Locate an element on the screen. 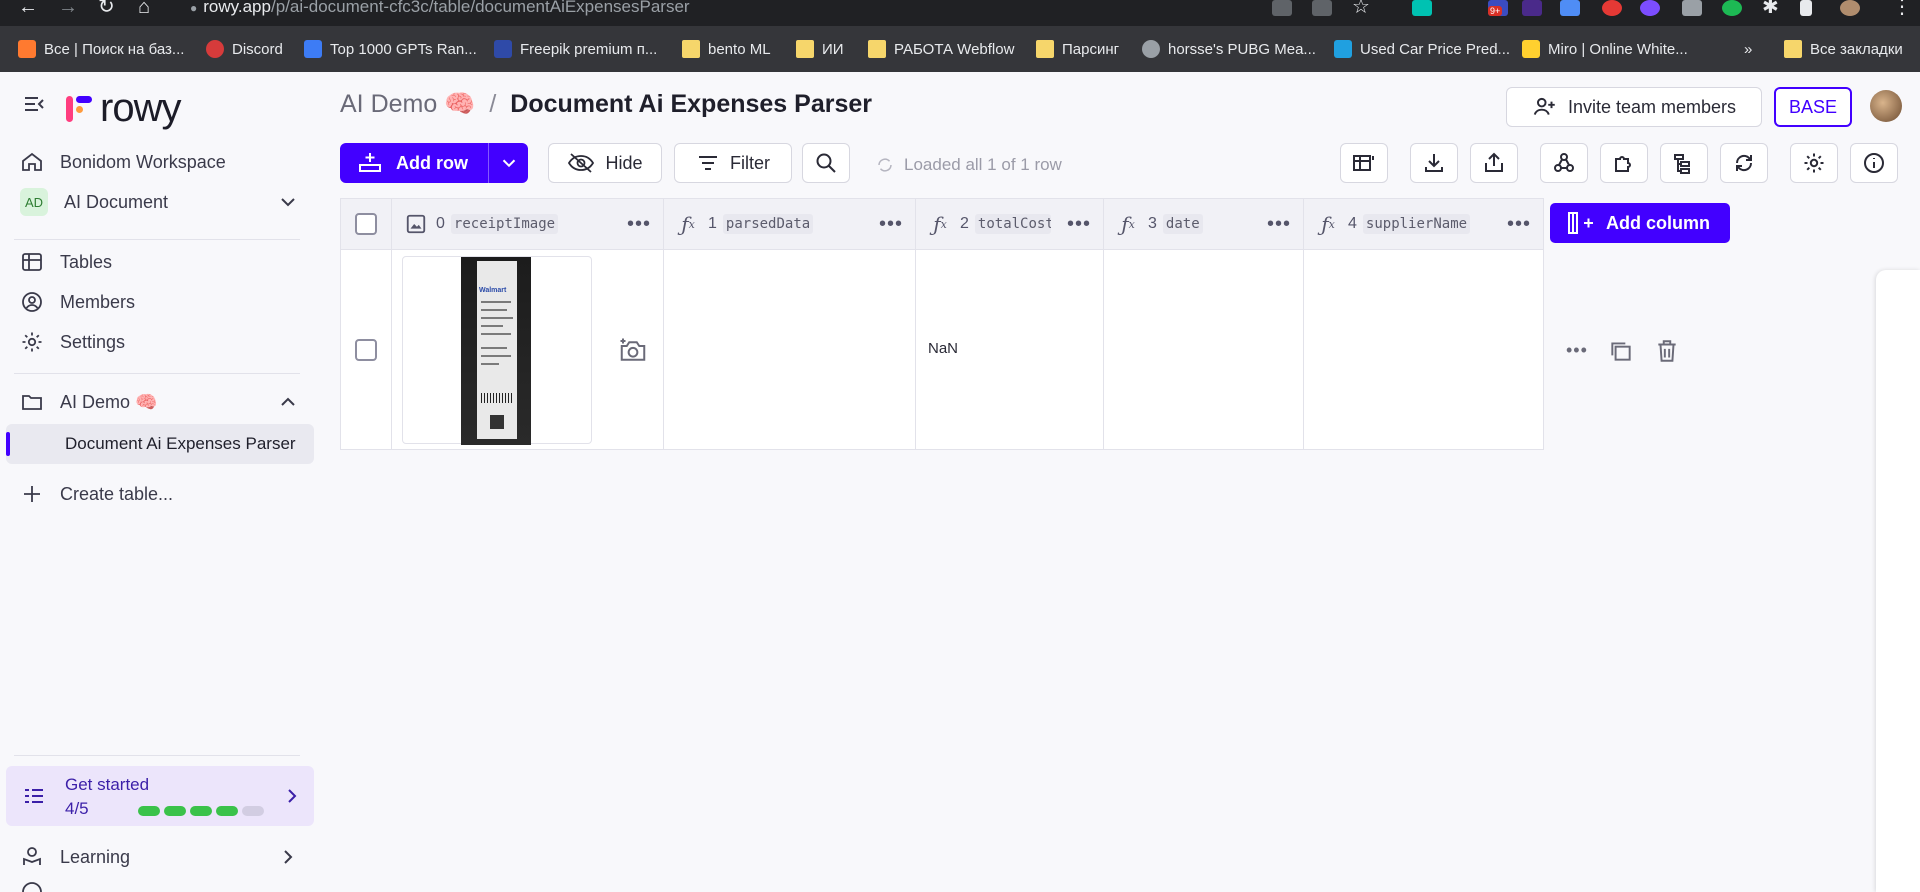 This screenshot has height=892, width=1920. column-header-receiptImage: 0 receiptImage ••• is located at coordinates (528, 224).